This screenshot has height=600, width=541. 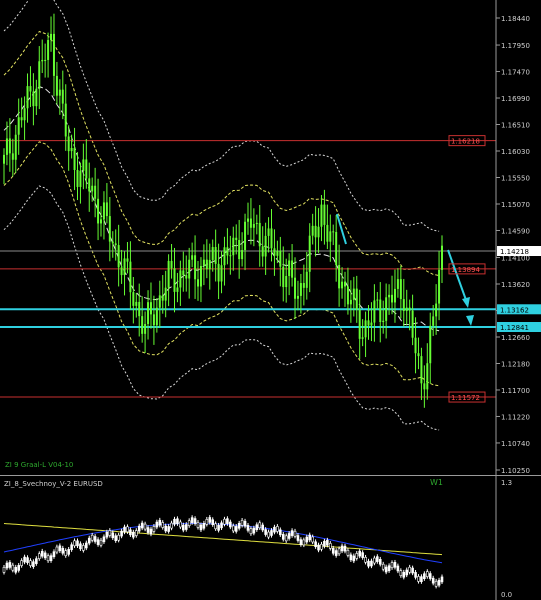 What do you see at coordinates (515, 285) in the screenshot?
I see `price-tick-label: 1.13620` at bounding box center [515, 285].